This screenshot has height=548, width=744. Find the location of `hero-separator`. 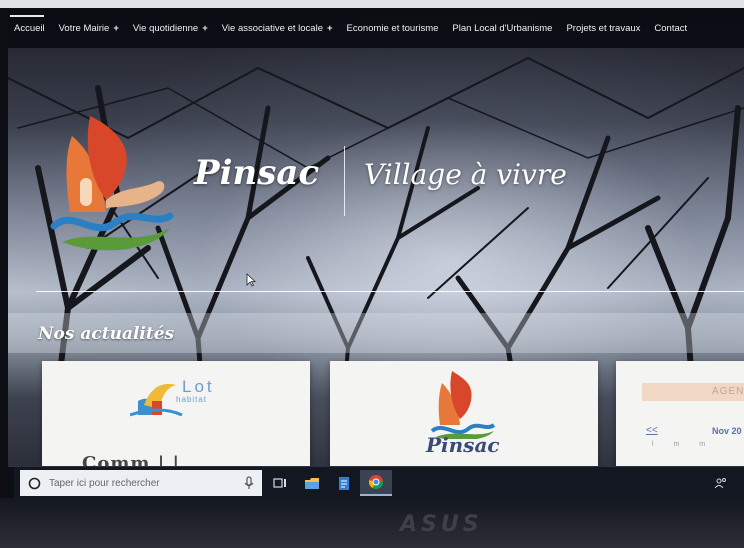

hero-separator is located at coordinates (390, 291).